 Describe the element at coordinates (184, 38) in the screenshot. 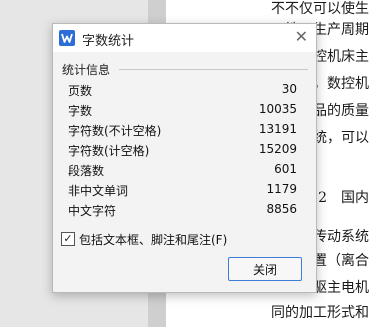

I see `dialog-titlebar: 字数统计 ✕` at that location.